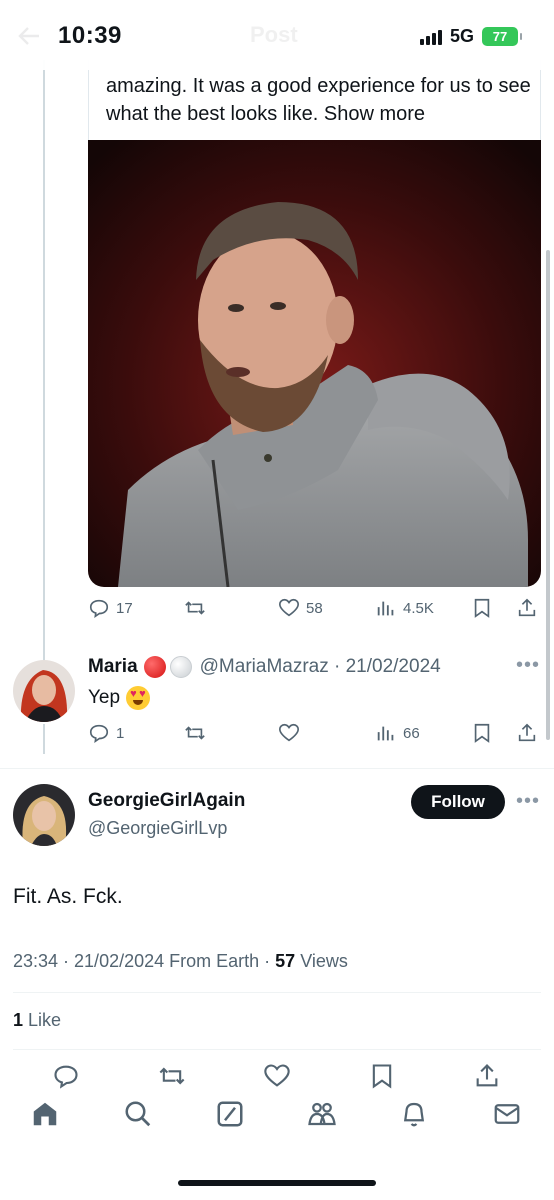  I want to click on reply-thread-line, so click(44, 739).